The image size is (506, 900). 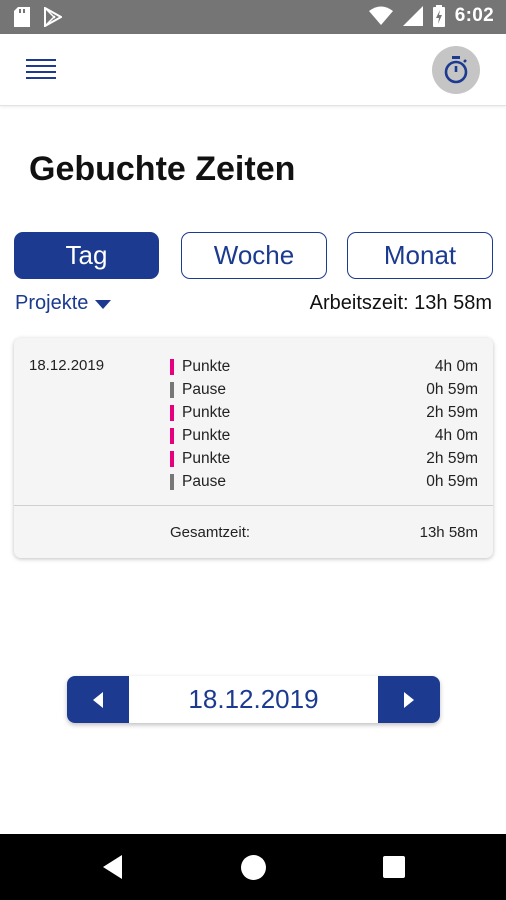 I want to click on play-store-icon, so click(x=53, y=17).